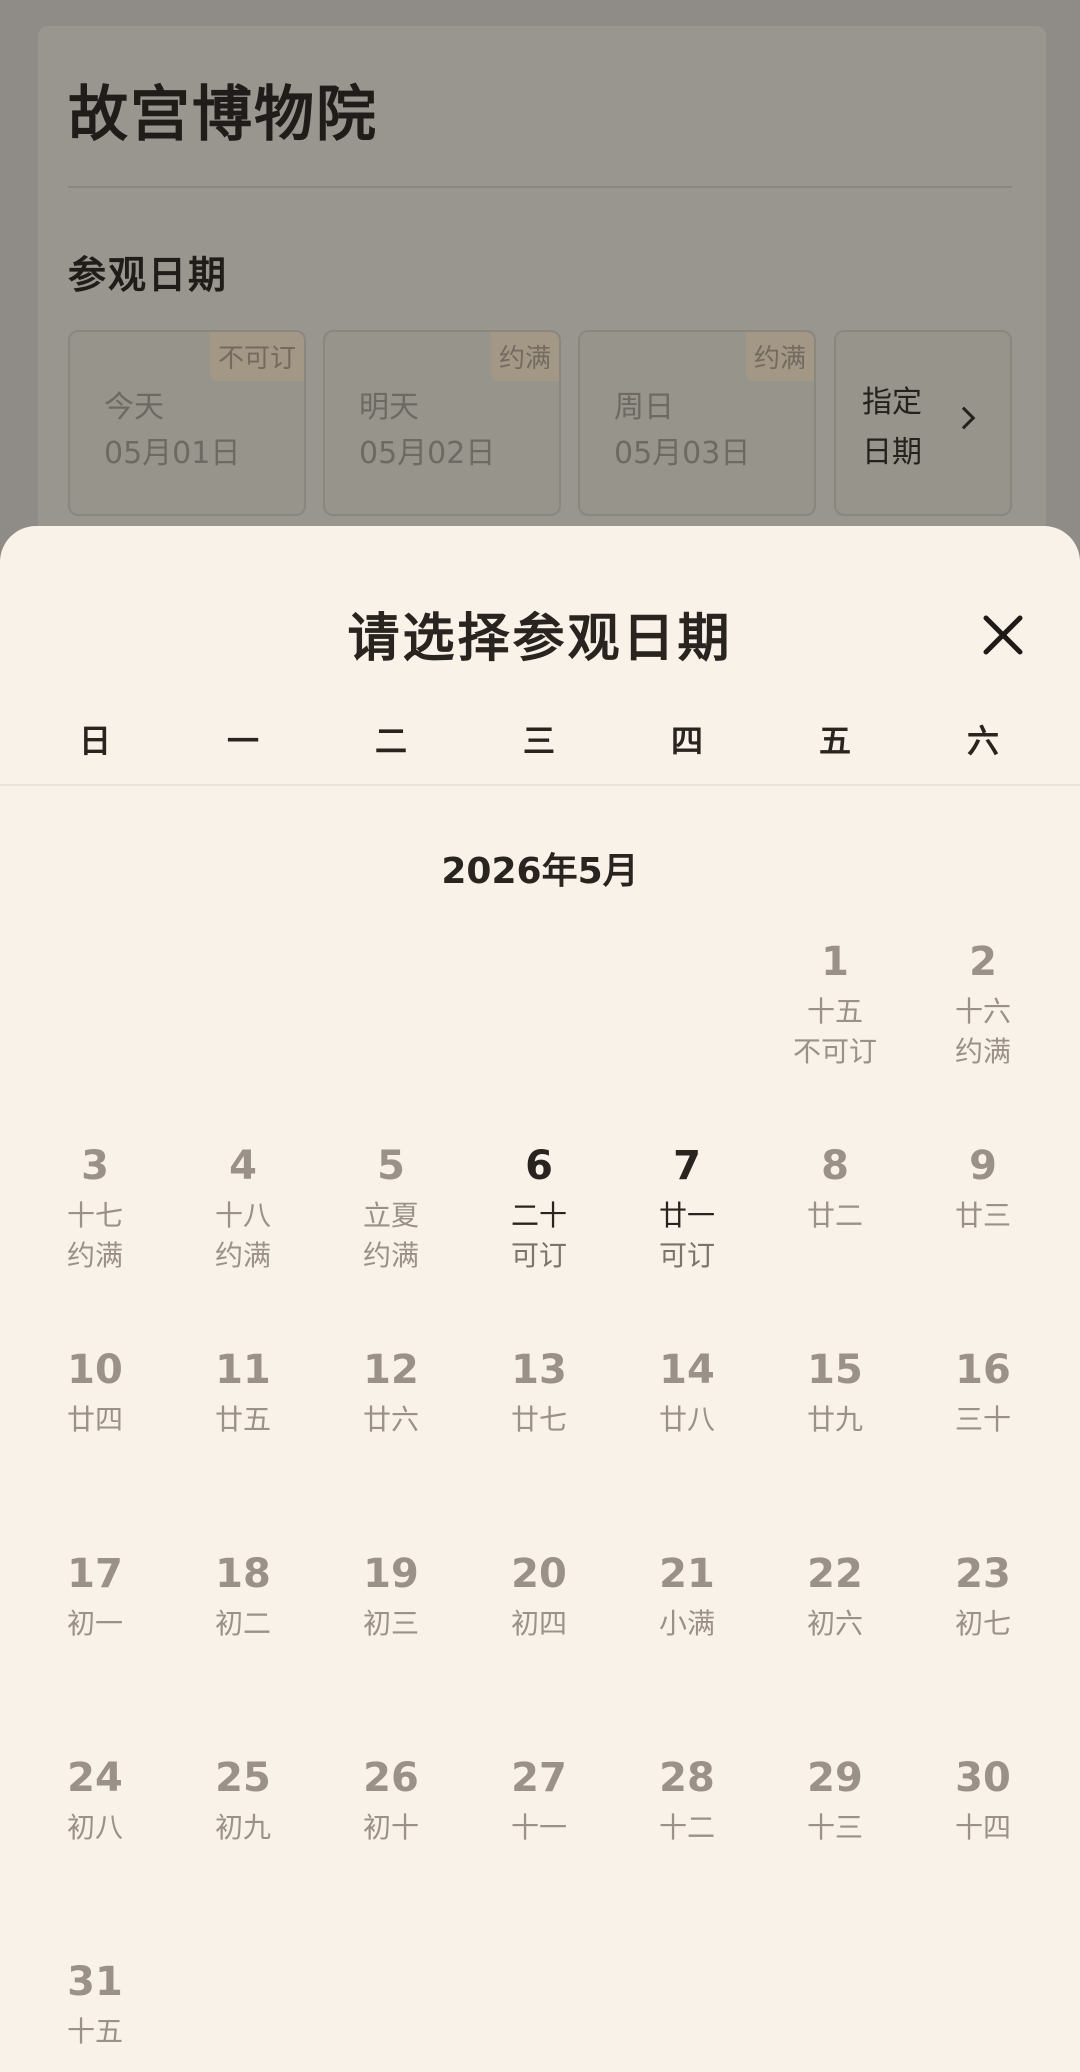 The width and height of the screenshot is (1080, 2072). What do you see at coordinates (644, 407) in the screenshot?
I see `date-option-day: 周日` at bounding box center [644, 407].